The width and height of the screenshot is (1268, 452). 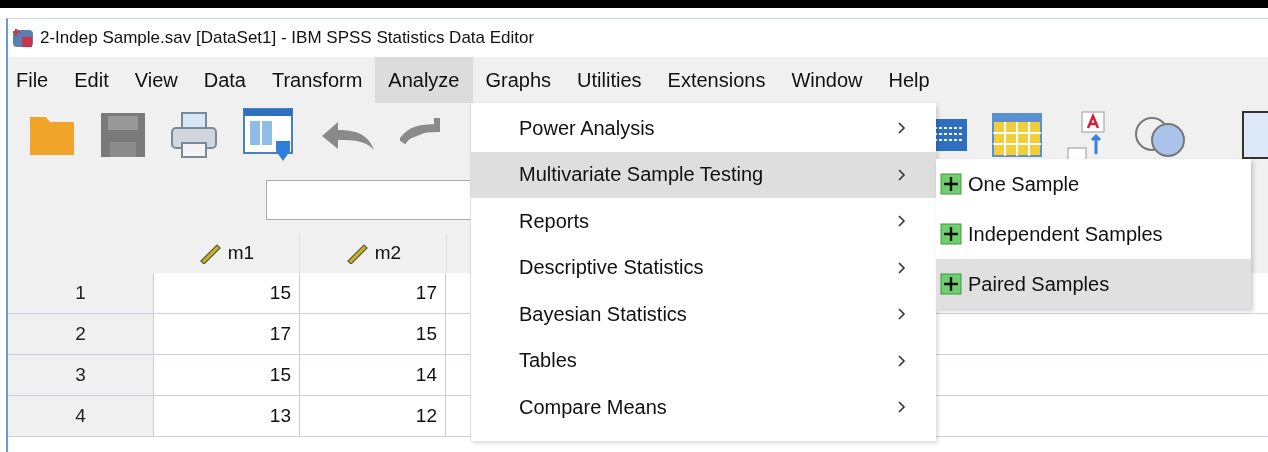 I want to click on menu-item: Paired Samples, so click(x=1093, y=284).